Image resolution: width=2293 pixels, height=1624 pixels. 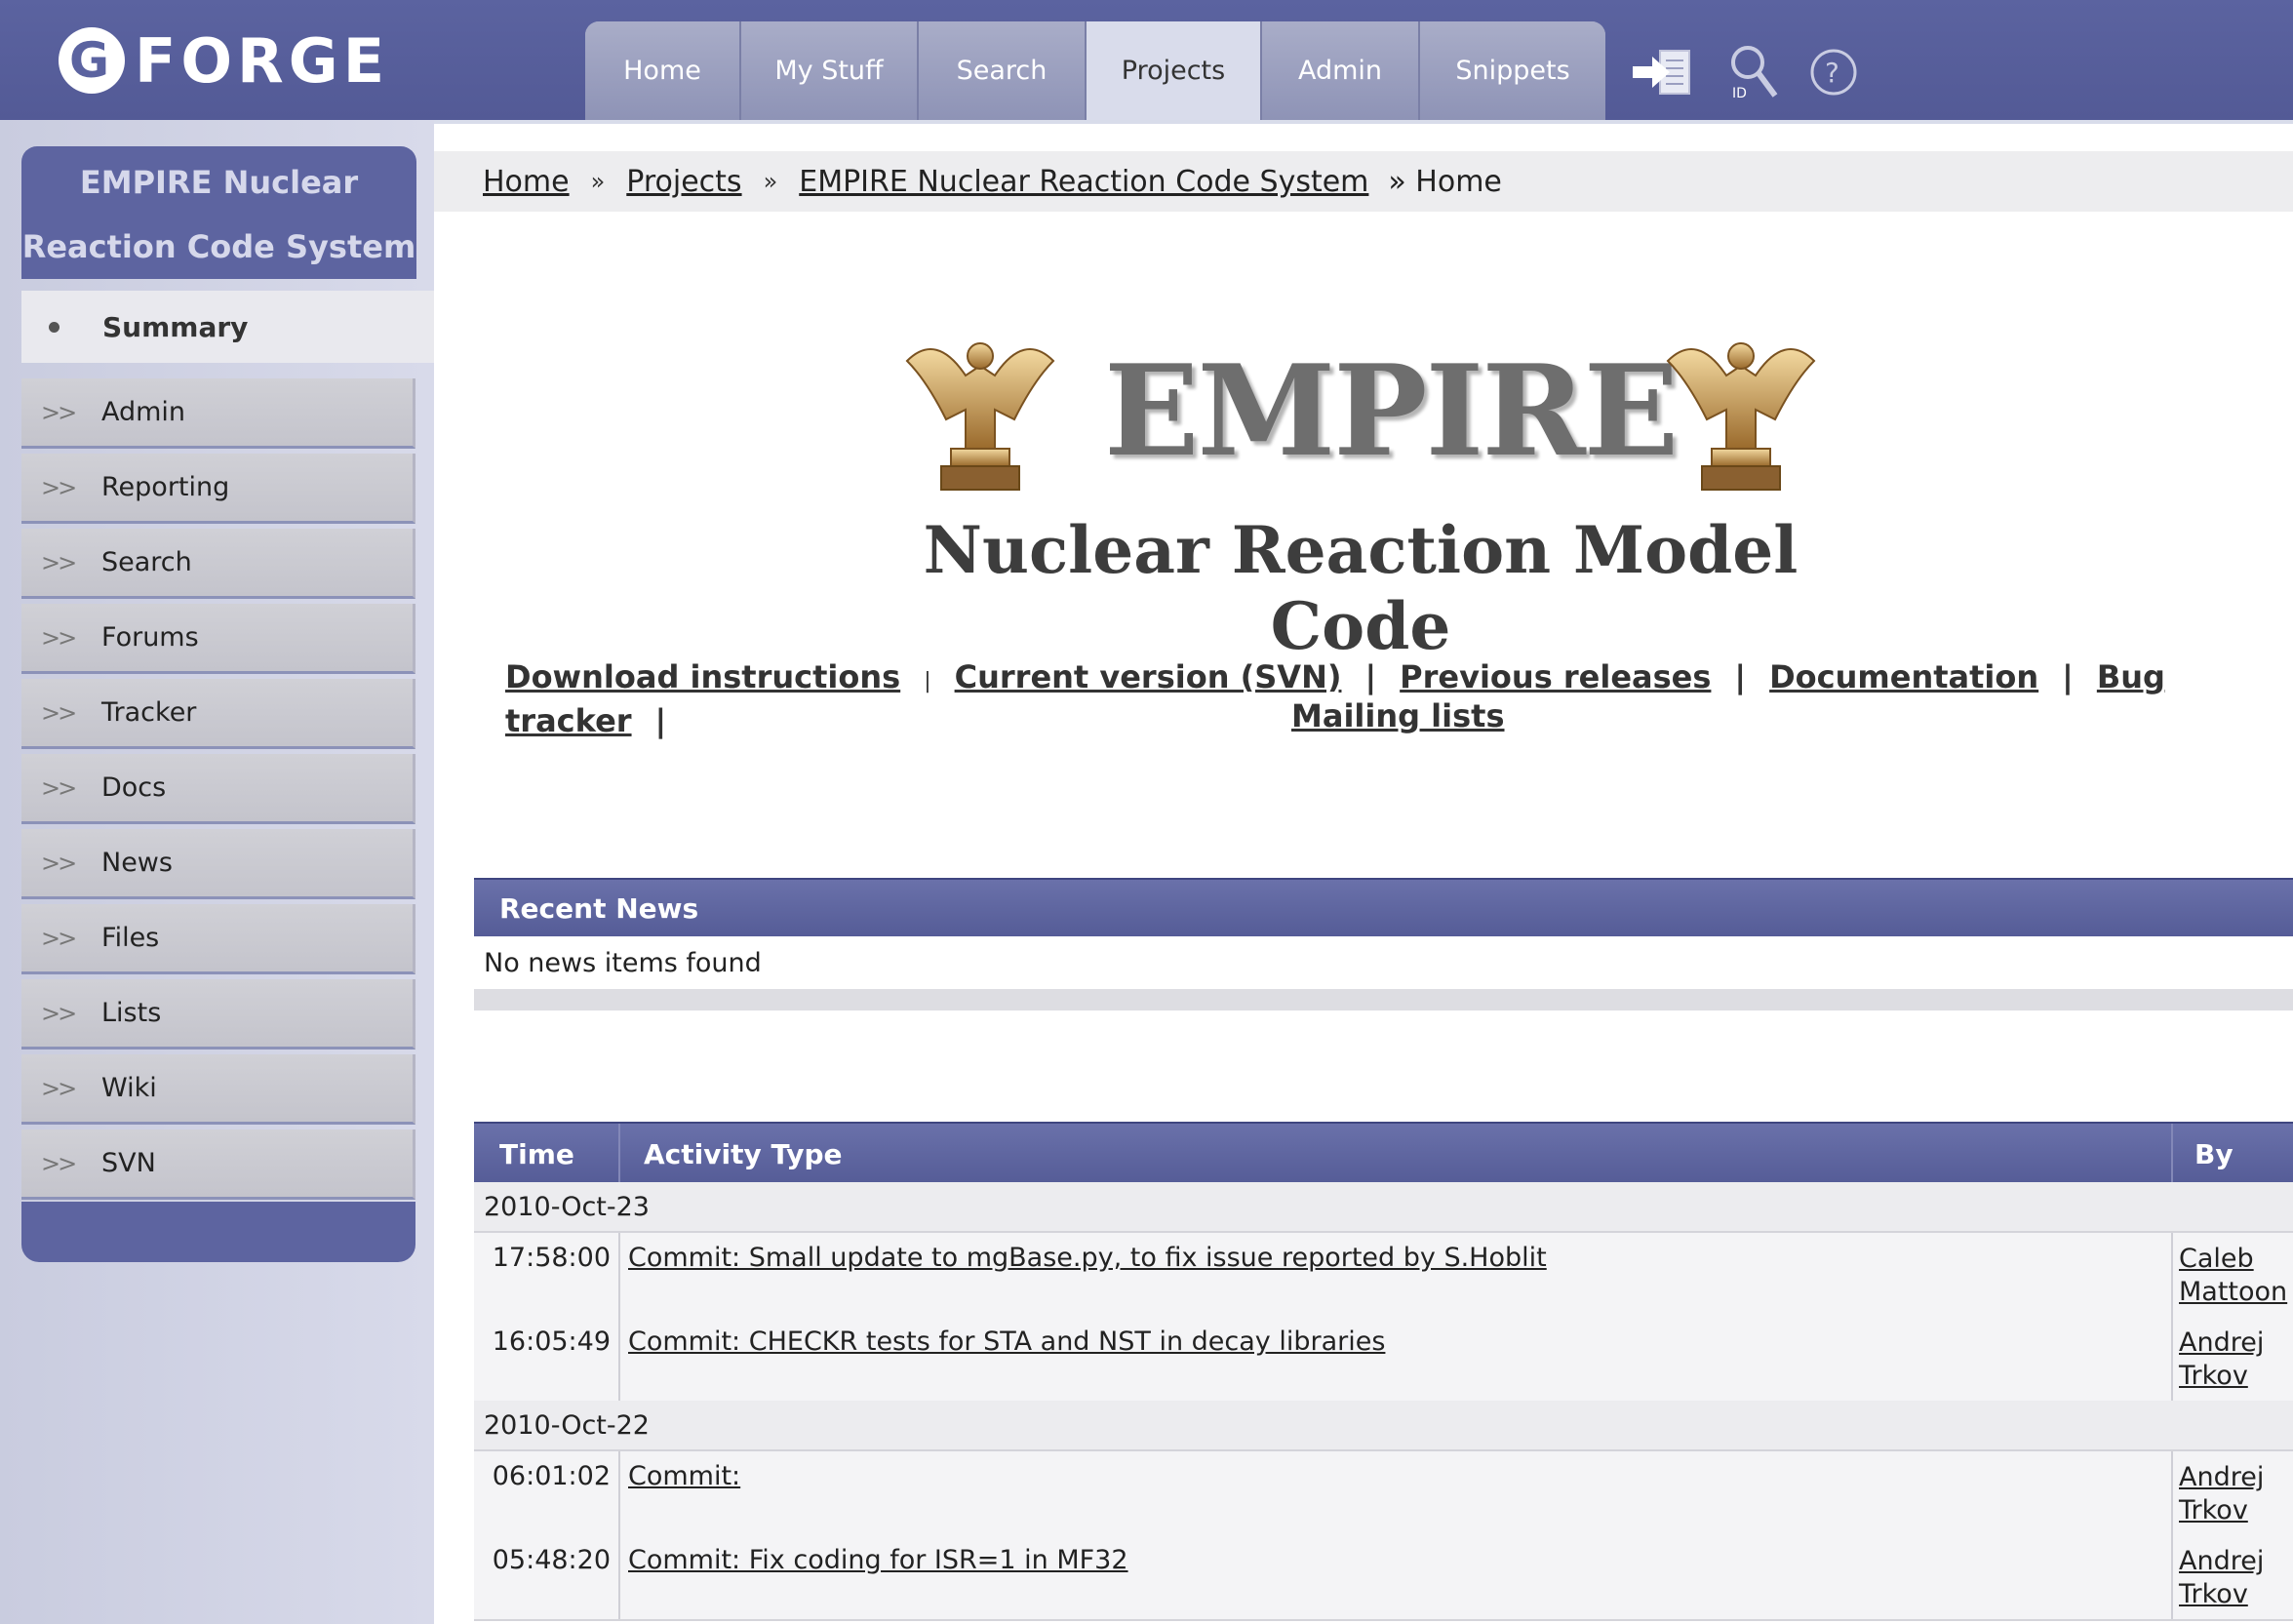 What do you see at coordinates (129, 1088) in the screenshot?
I see `sidebar-item-label: Wiki` at bounding box center [129, 1088].